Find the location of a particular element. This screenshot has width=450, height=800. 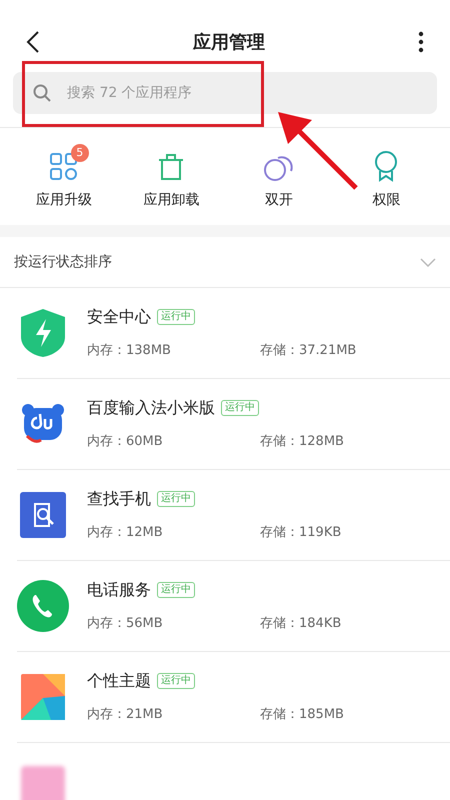

back-icon is located at coordinates (33, 42).